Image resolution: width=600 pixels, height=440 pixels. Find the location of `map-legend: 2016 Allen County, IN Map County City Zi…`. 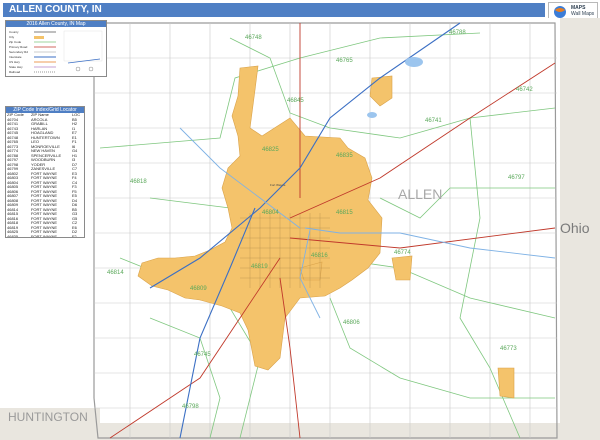

map-legend: 2016 Allen County, IN Map County City Zi… is located at coordinates (56, 48).